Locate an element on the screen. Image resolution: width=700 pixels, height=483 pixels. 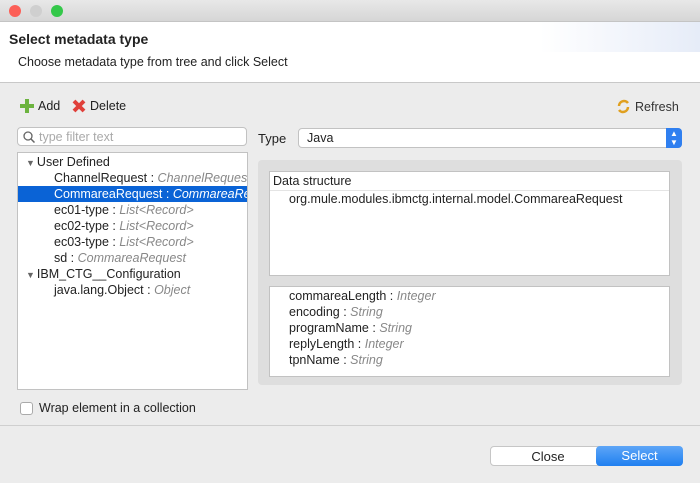
filter-input: type filter text is located at coordinates (132, 136).